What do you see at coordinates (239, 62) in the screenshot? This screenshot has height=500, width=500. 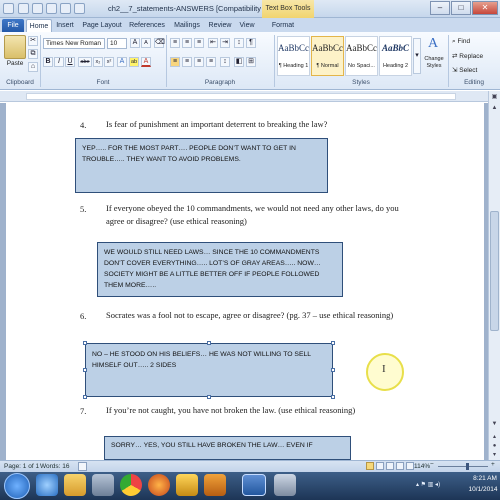 I see `shading-icon: ◧` at bounding box center [239, 62].